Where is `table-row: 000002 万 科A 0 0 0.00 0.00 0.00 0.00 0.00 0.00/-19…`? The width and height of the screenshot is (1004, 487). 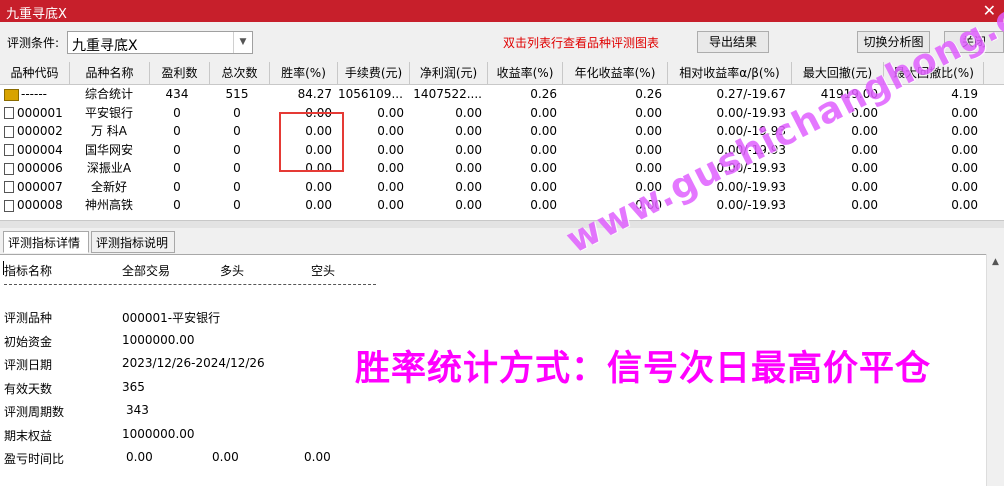 table-row: 000002 万 科A 0 0 0.00 0.00 0.00 0.00 0.00 0.00/-19… is located at coordinates (502, 131).